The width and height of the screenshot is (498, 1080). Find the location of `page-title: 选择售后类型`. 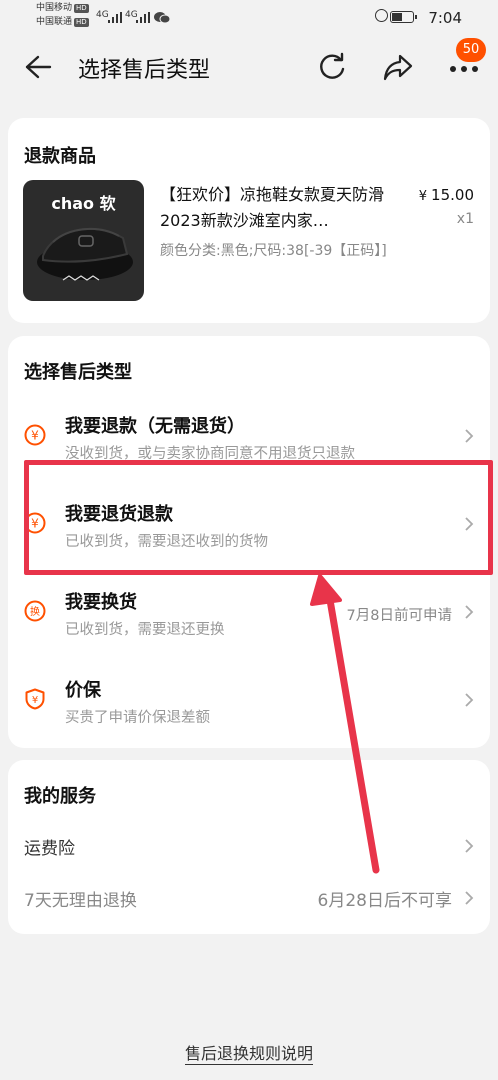

page-title: 选择售后类型 is located at coordinates (144, 70).